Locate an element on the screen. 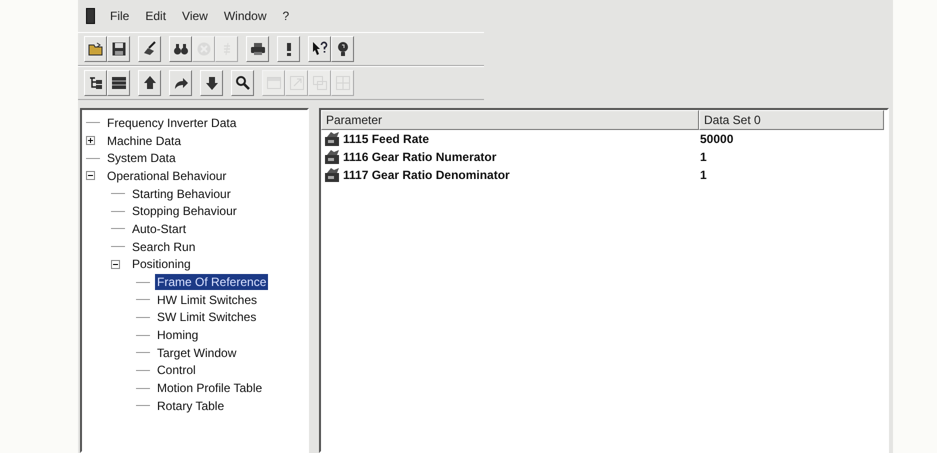 The width and height of the screenshot is (937, 453). tree-item: Positioning is located at coordinates (161, 264).